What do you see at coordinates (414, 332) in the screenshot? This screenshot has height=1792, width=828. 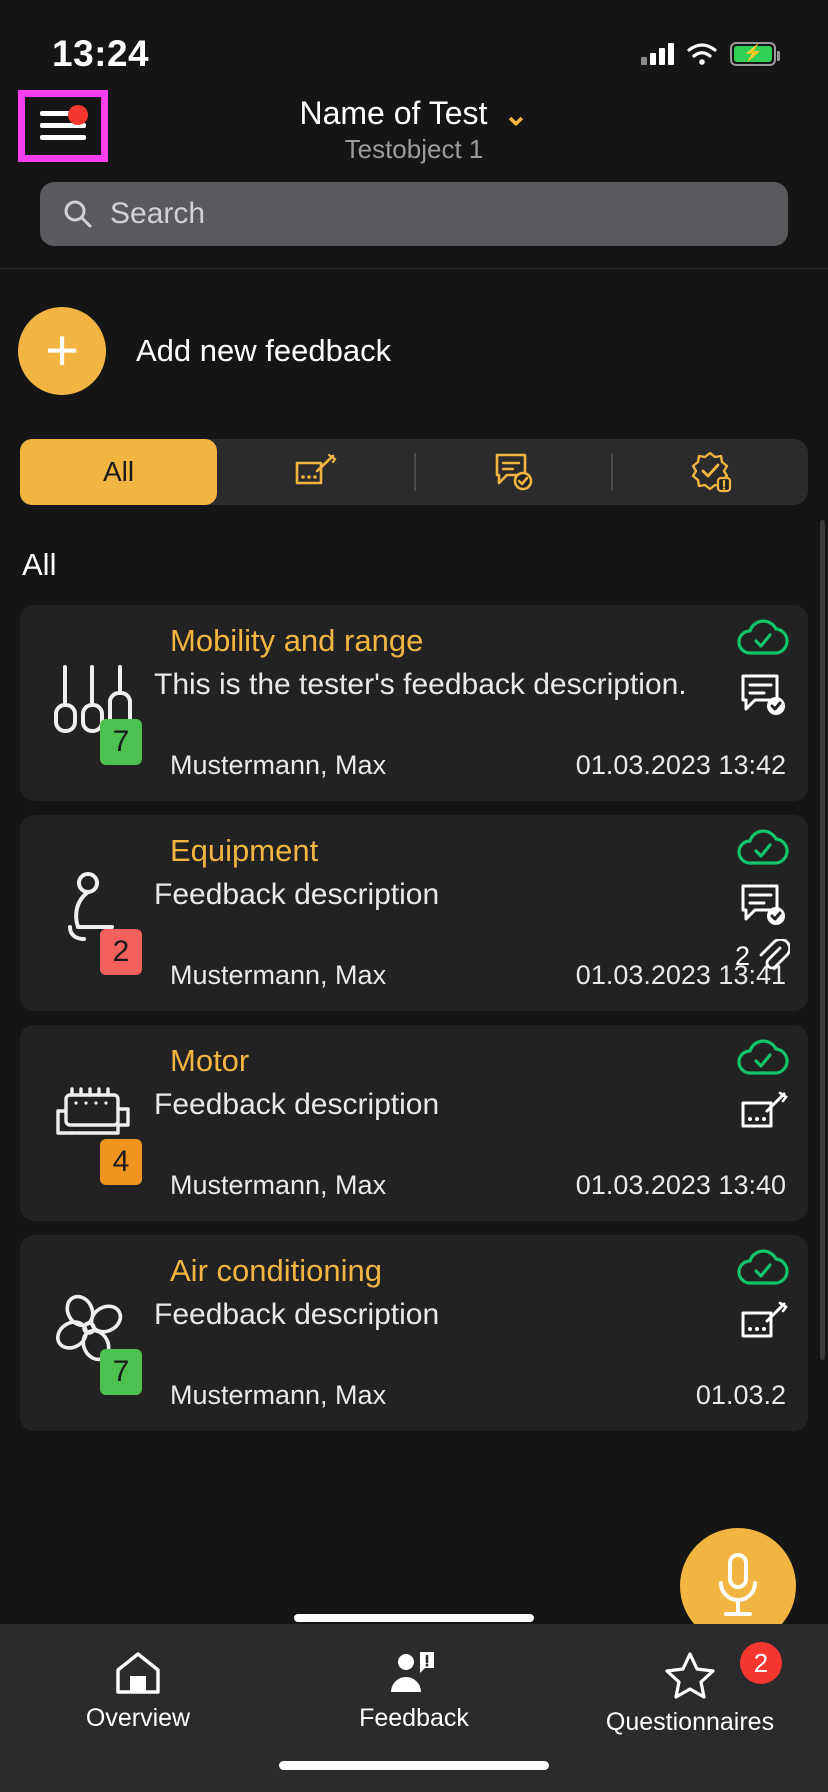 I see `add-new-feedback-row: + Add new feedback` at bounding box center [414, 332].